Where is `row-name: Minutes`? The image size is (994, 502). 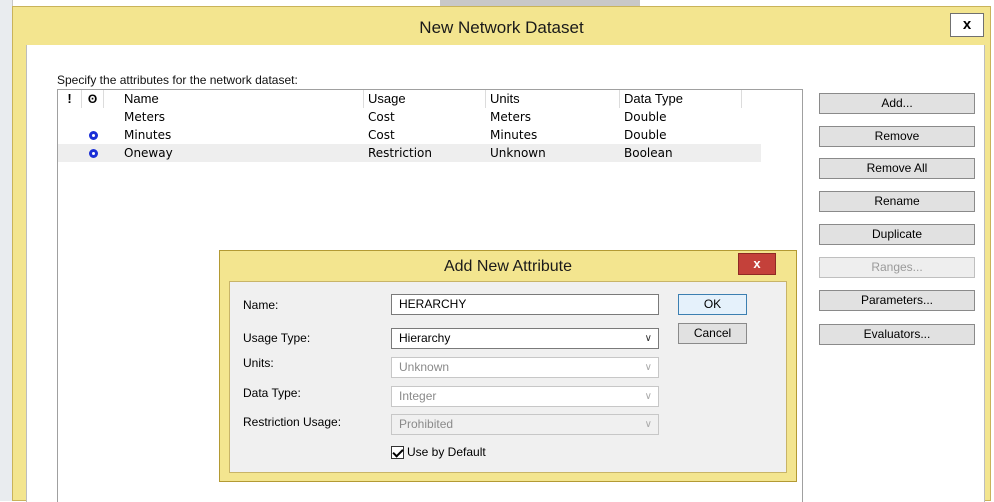 row-name: Minutes is located at coordinates (148, 135).